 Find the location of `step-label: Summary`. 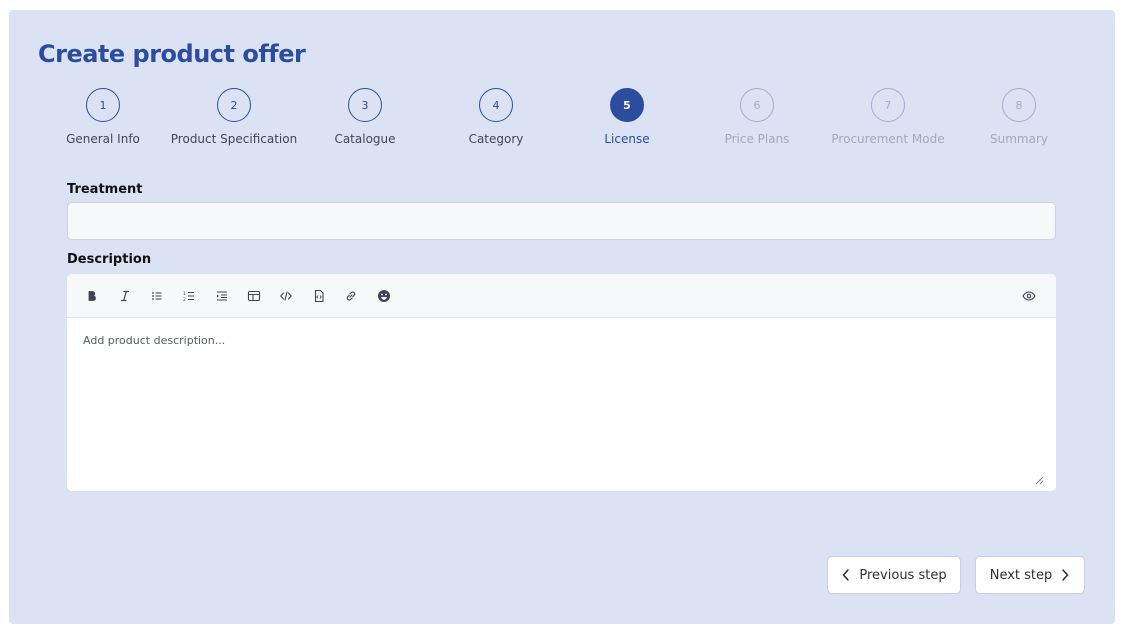

step-label: Summary is located at coordinates (1019, 139).